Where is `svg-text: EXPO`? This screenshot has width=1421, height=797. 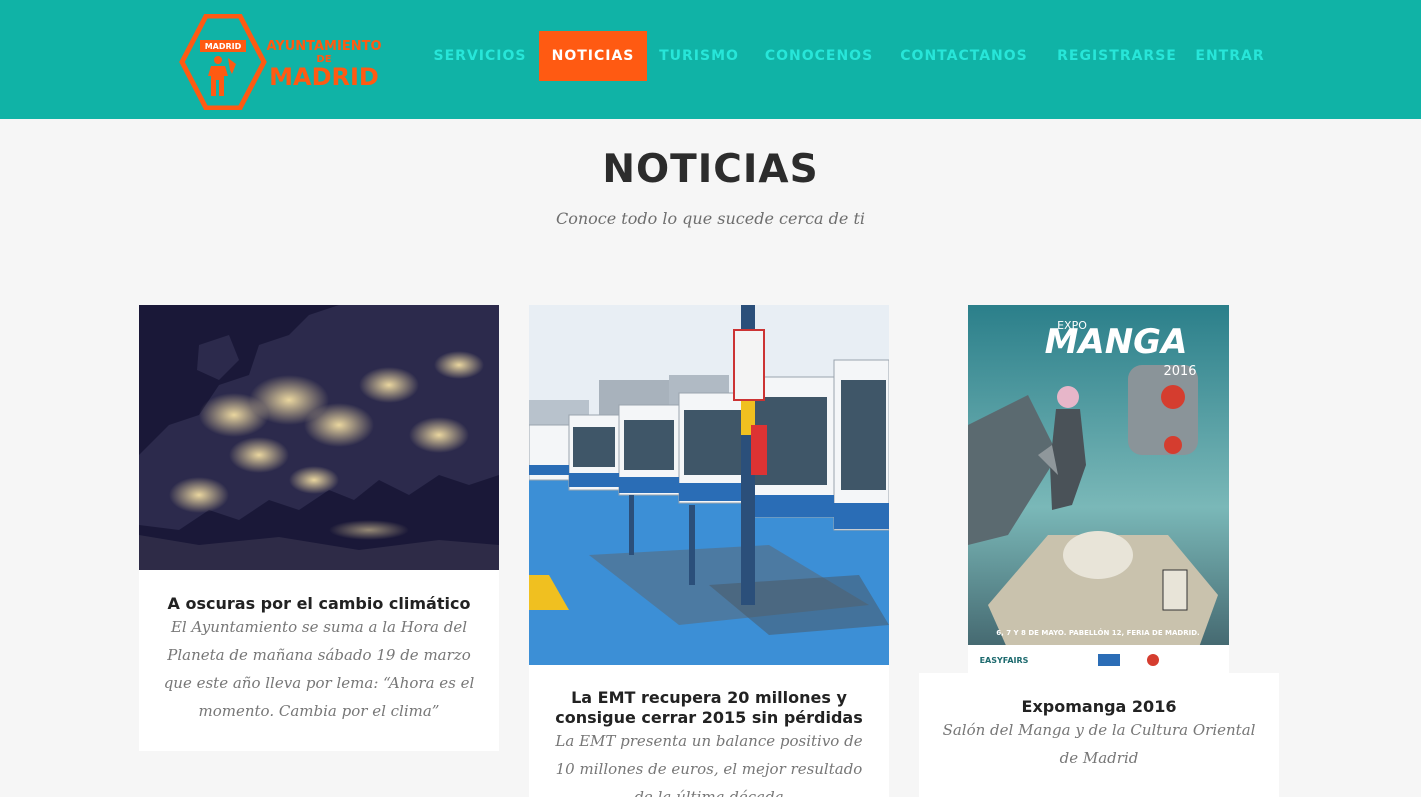
svg-text: EXPO is located at coordinates (1072, 325).